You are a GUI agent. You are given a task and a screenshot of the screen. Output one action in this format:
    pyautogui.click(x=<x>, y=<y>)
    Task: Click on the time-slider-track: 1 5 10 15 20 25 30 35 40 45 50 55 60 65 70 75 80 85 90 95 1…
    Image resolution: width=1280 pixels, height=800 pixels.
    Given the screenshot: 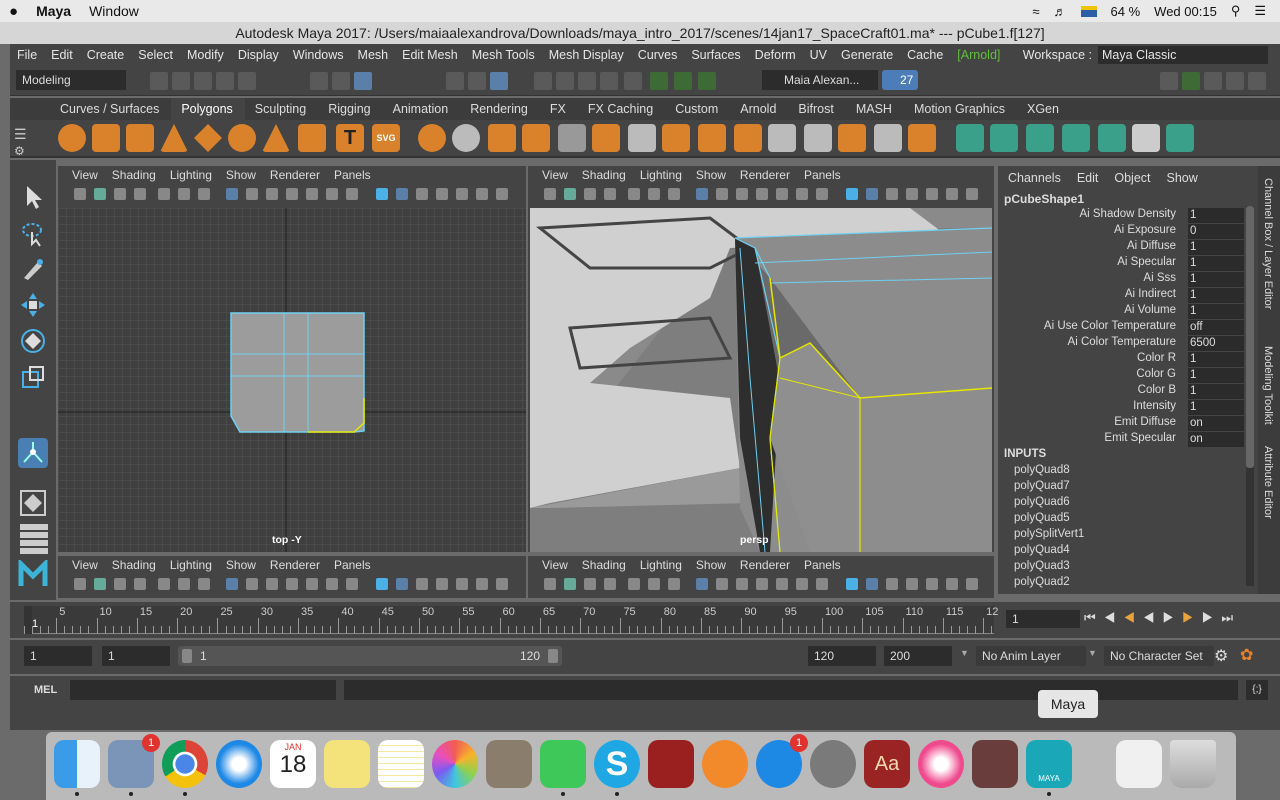 What is the action you would take?
    pyautogui.click(x=511, y=620)
    